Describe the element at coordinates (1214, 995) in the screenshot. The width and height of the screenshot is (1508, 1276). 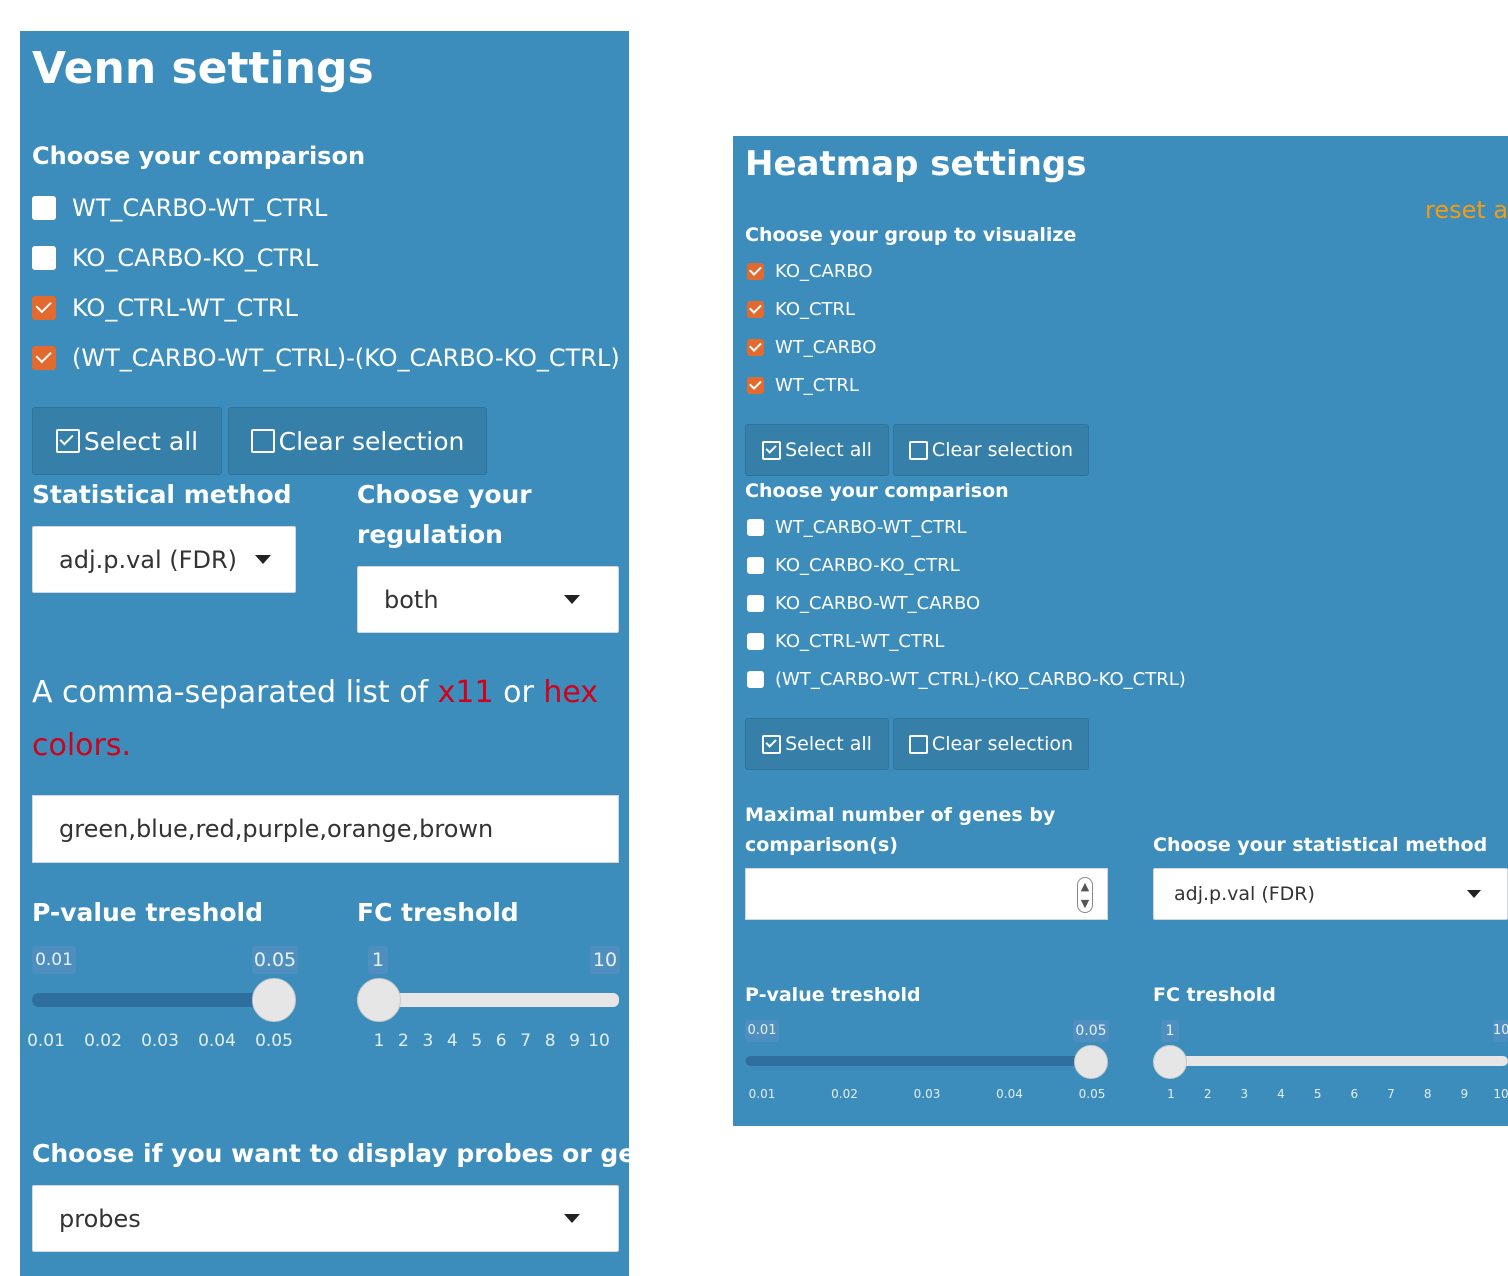
I see `heatmap-fc-label: FC treshold` at that location.